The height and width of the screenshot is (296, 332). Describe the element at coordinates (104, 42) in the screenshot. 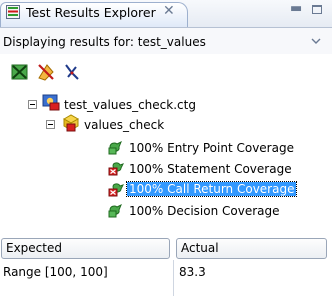

I see `displaying-results-label: Displaying results for: test_values` at that location.